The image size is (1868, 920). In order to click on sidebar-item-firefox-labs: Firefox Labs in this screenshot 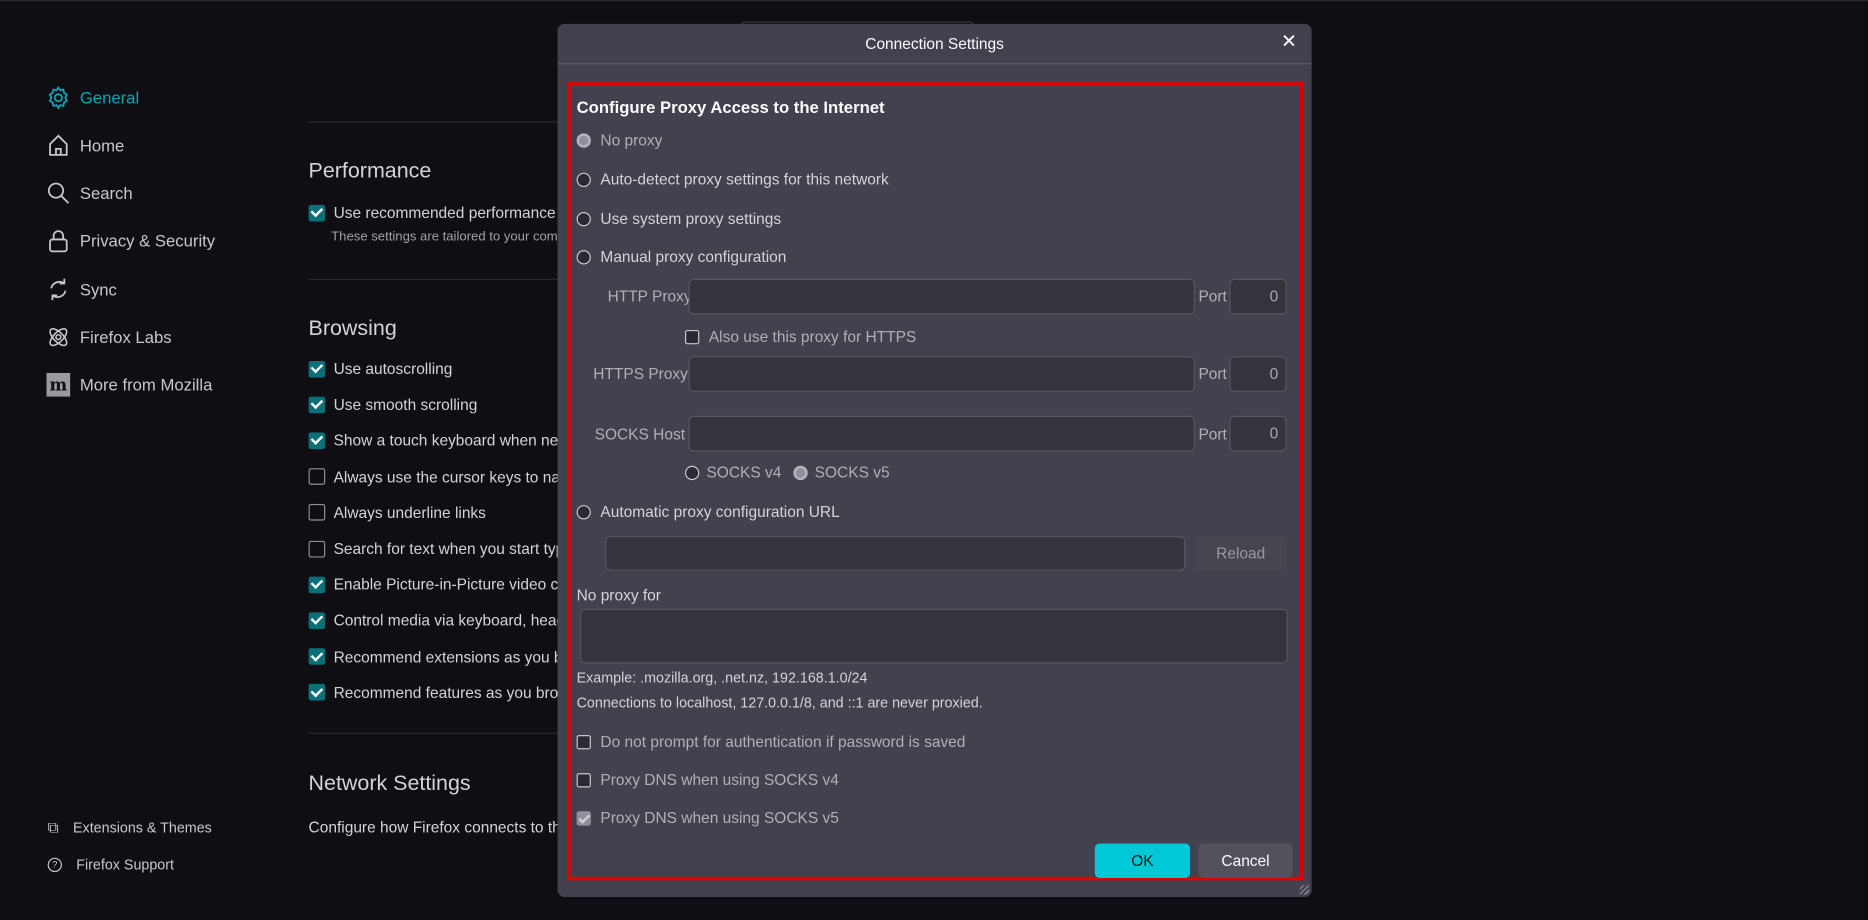, I will do `click(109, 337)`.